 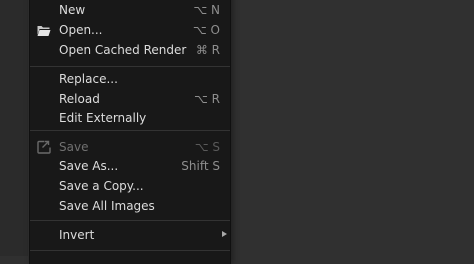 I want to click on menu-item-shortcut: Shift S, so click(x=200, y=166).